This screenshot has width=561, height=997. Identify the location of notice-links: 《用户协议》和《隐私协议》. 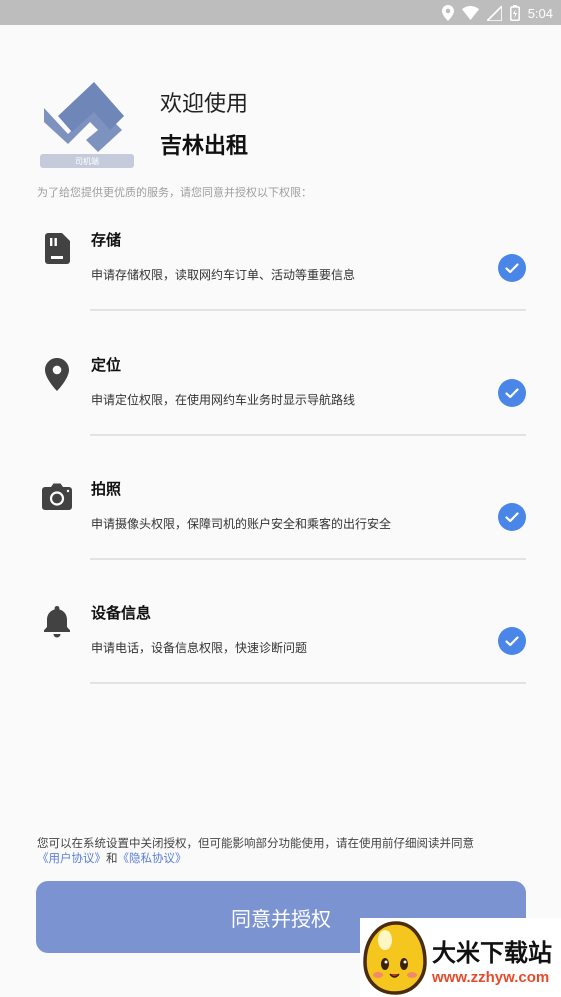
(112, 858).